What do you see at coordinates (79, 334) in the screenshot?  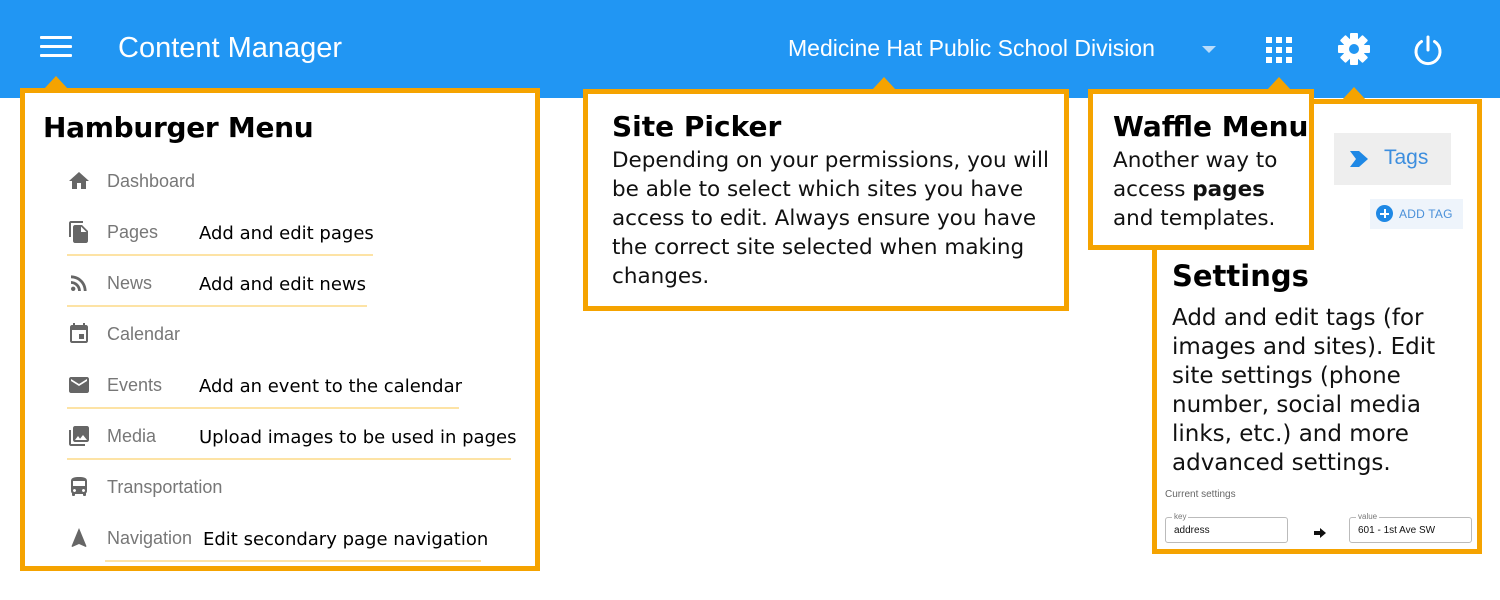 I see `calendar-icon` at bounding box center [79, 334].